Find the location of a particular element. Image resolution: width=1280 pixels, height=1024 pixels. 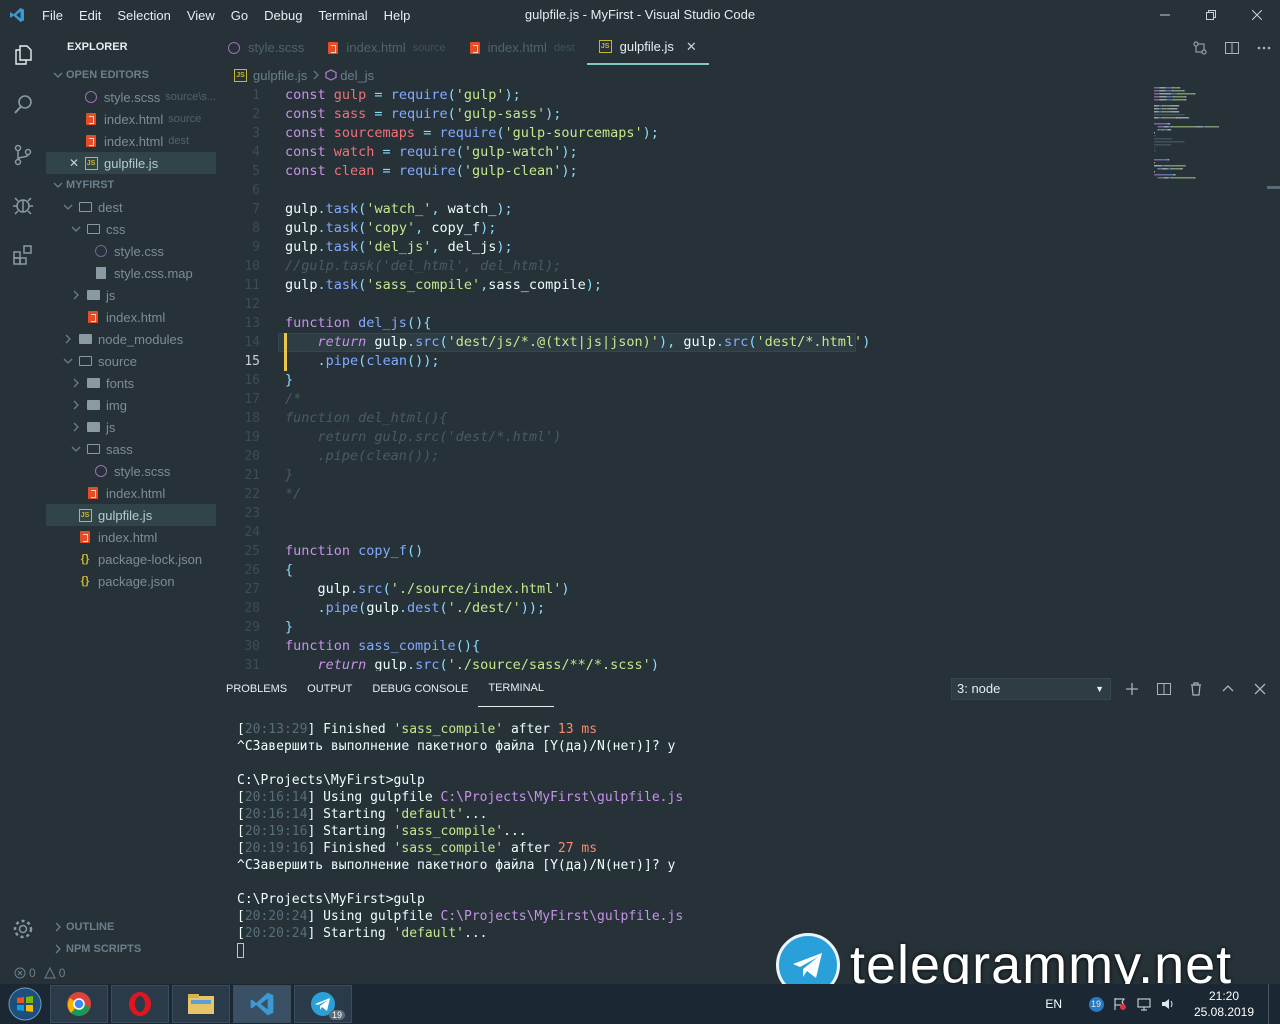

close-window-button is located at coordinates (1257, 15).